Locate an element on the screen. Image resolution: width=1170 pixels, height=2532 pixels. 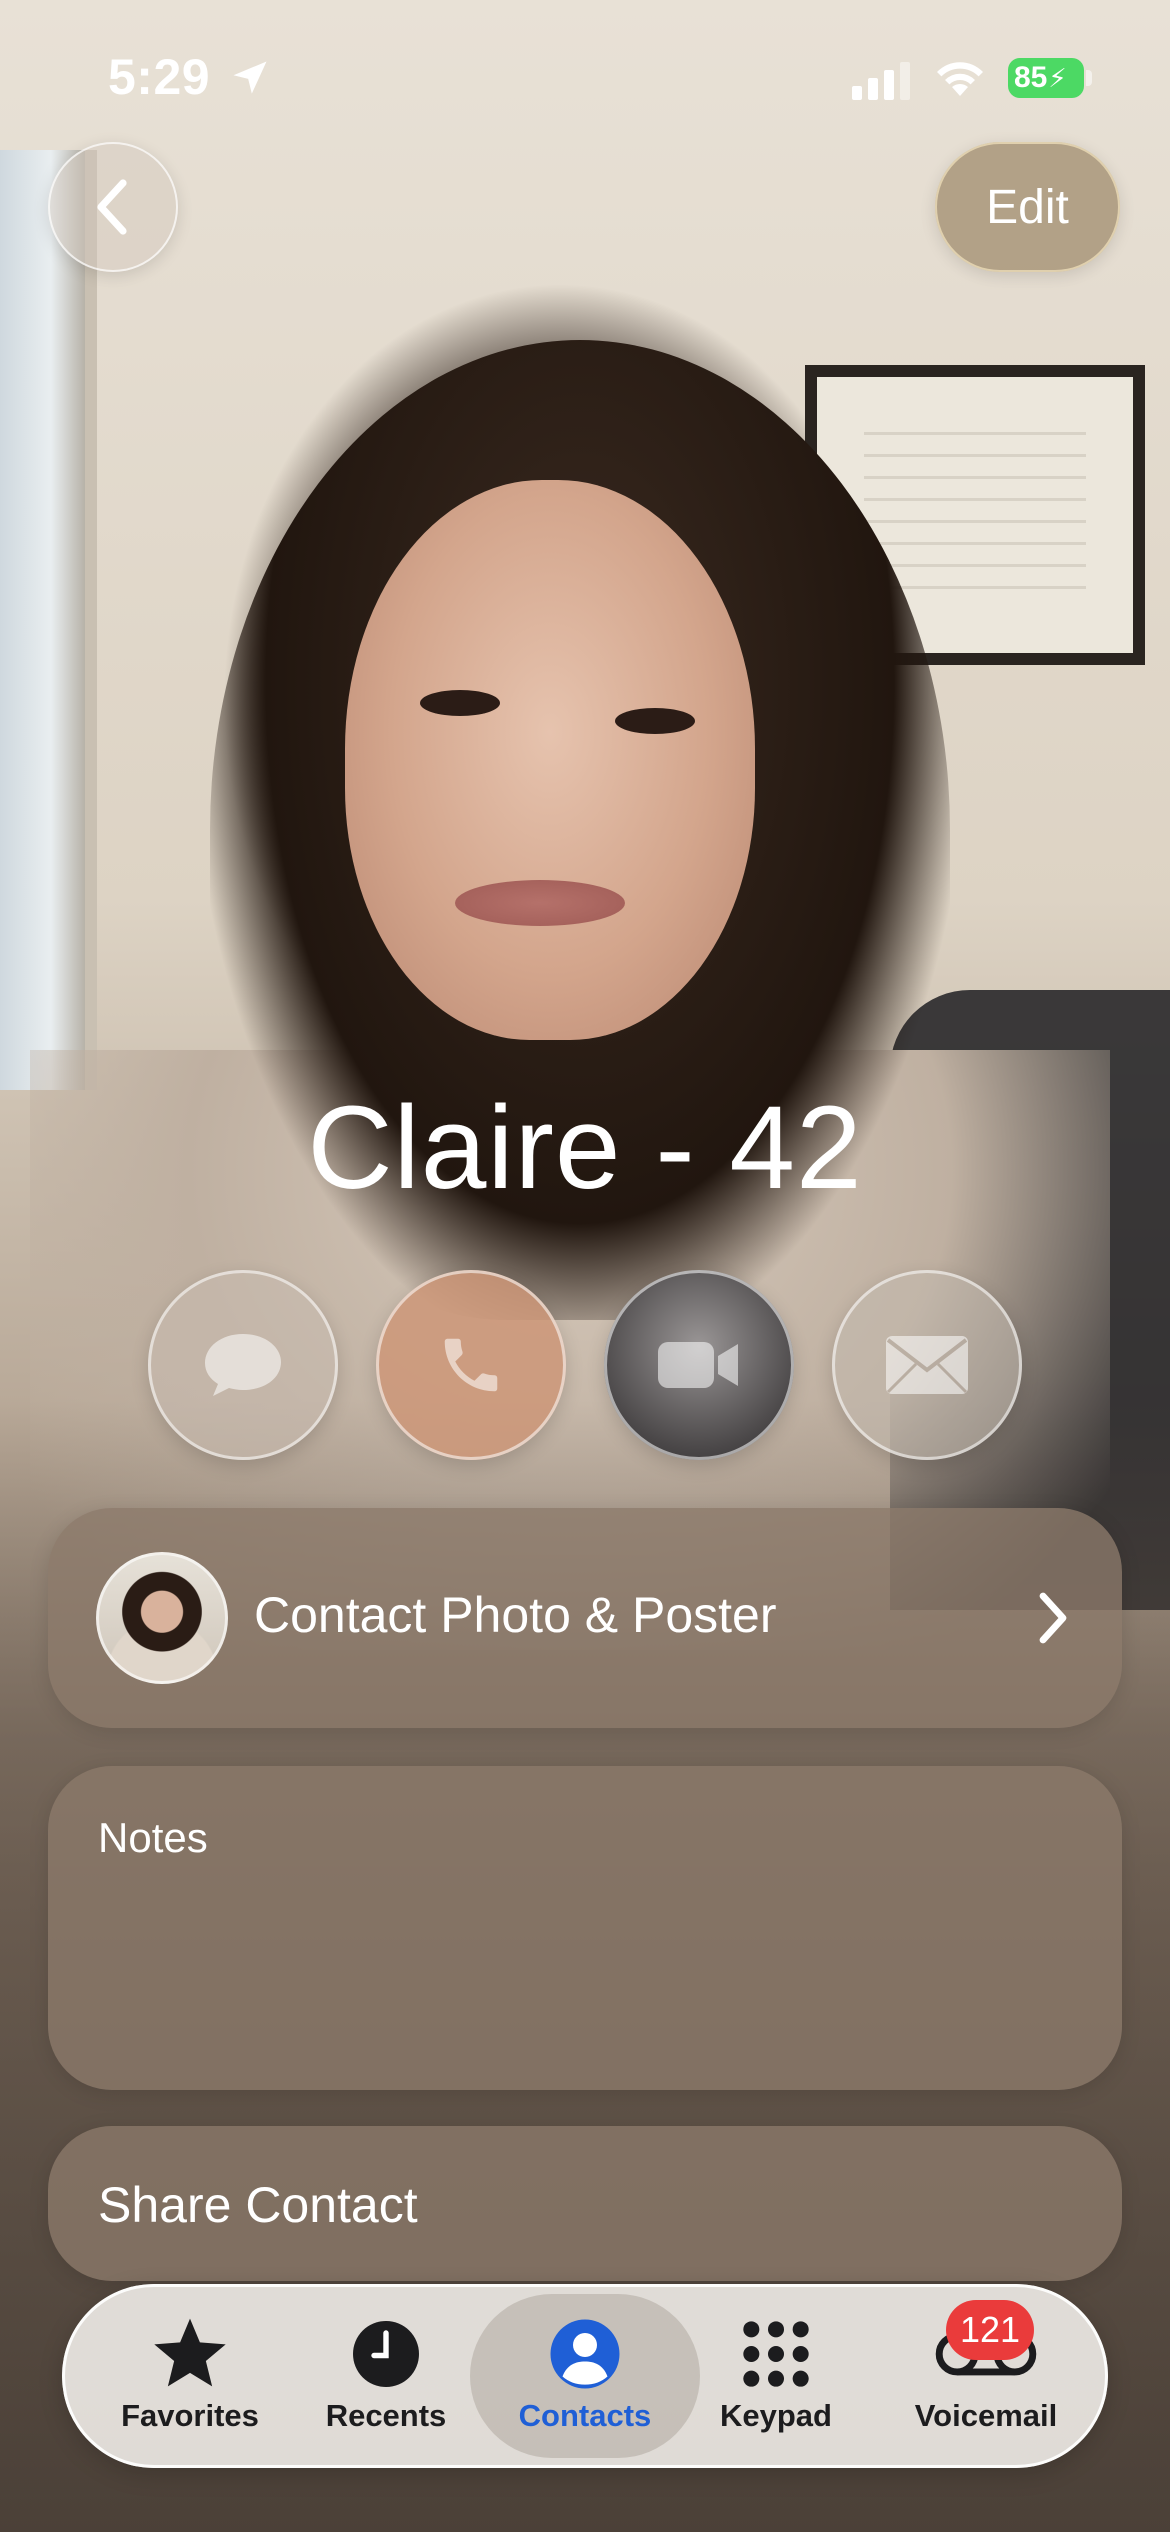
clock-icon is located at coordinates (386, 2354).